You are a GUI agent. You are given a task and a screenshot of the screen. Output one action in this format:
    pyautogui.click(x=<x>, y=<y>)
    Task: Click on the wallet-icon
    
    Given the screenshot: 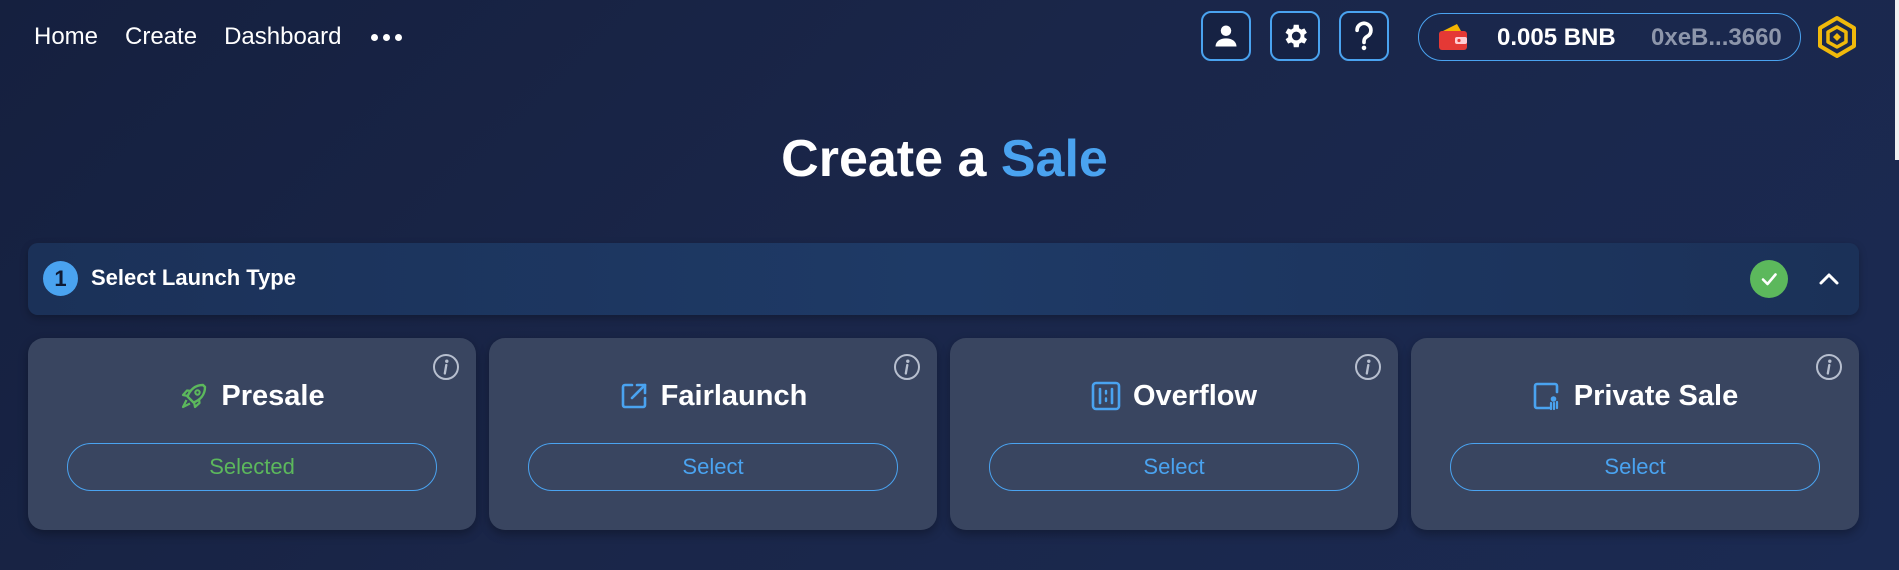 What is the action you would take?
    pyautogui.click(x=1453, y=37)
    